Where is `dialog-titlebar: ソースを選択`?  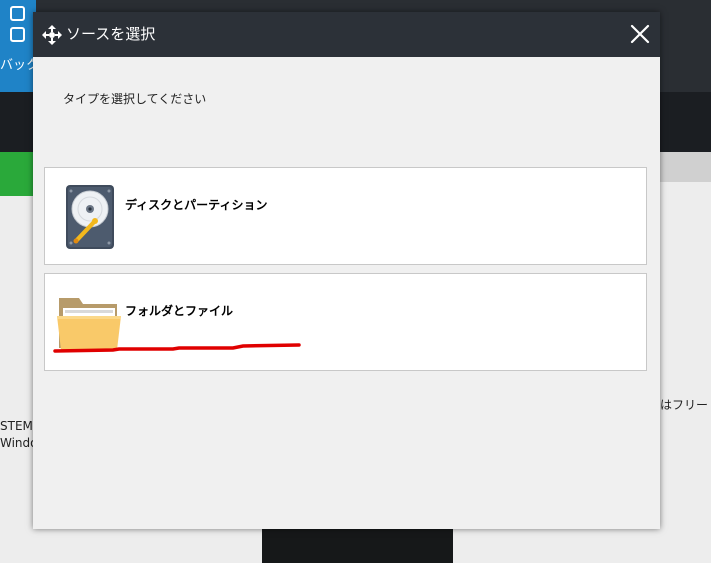
dialog-titlebar: ソースを選択 is located at coordinates (346, 34).